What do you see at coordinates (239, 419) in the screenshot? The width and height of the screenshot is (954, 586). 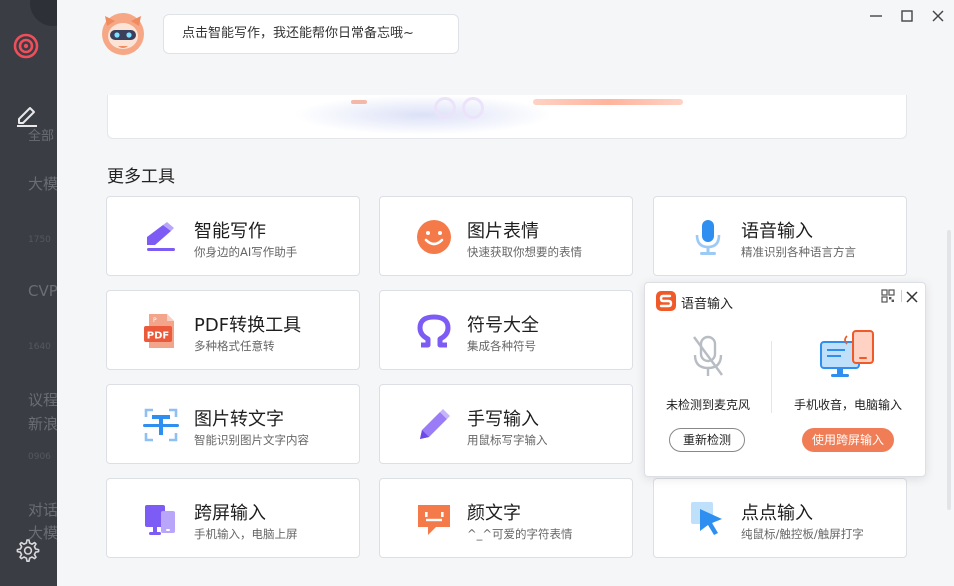 I see `tool-title: 图片转文字` at bounding box center [239, 419].